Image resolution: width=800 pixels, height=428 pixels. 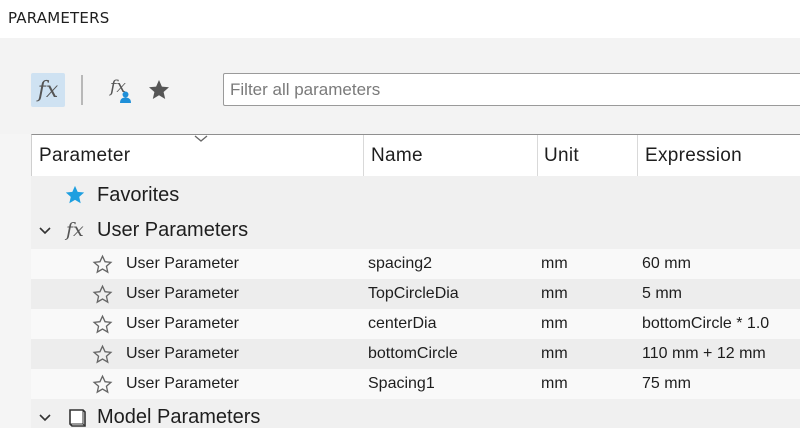 I want to click on table-row: User Parameter TopCircleDia mm 5 mm, so click(x=415, y=294).